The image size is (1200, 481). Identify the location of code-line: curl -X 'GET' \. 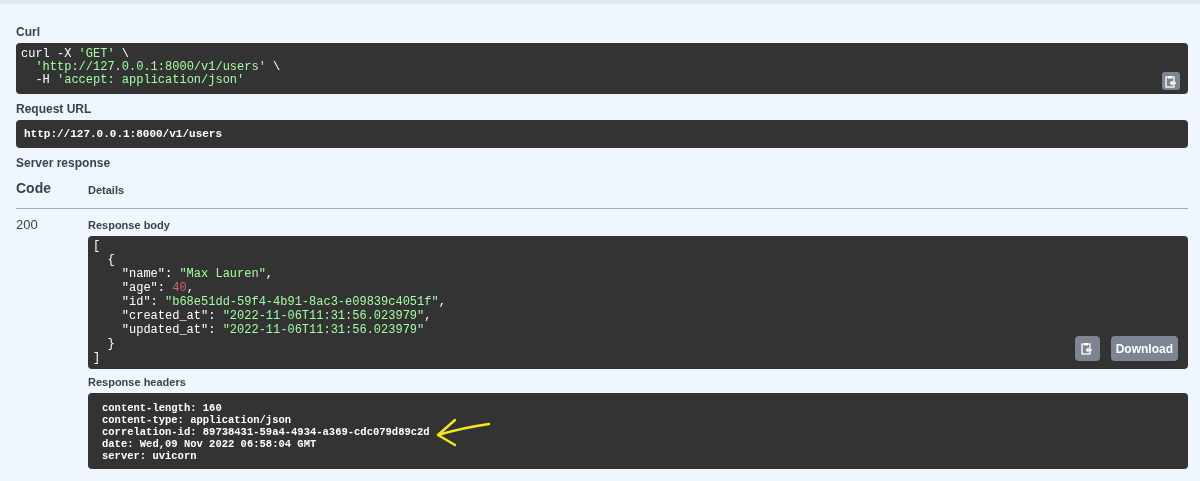
(75, 54).